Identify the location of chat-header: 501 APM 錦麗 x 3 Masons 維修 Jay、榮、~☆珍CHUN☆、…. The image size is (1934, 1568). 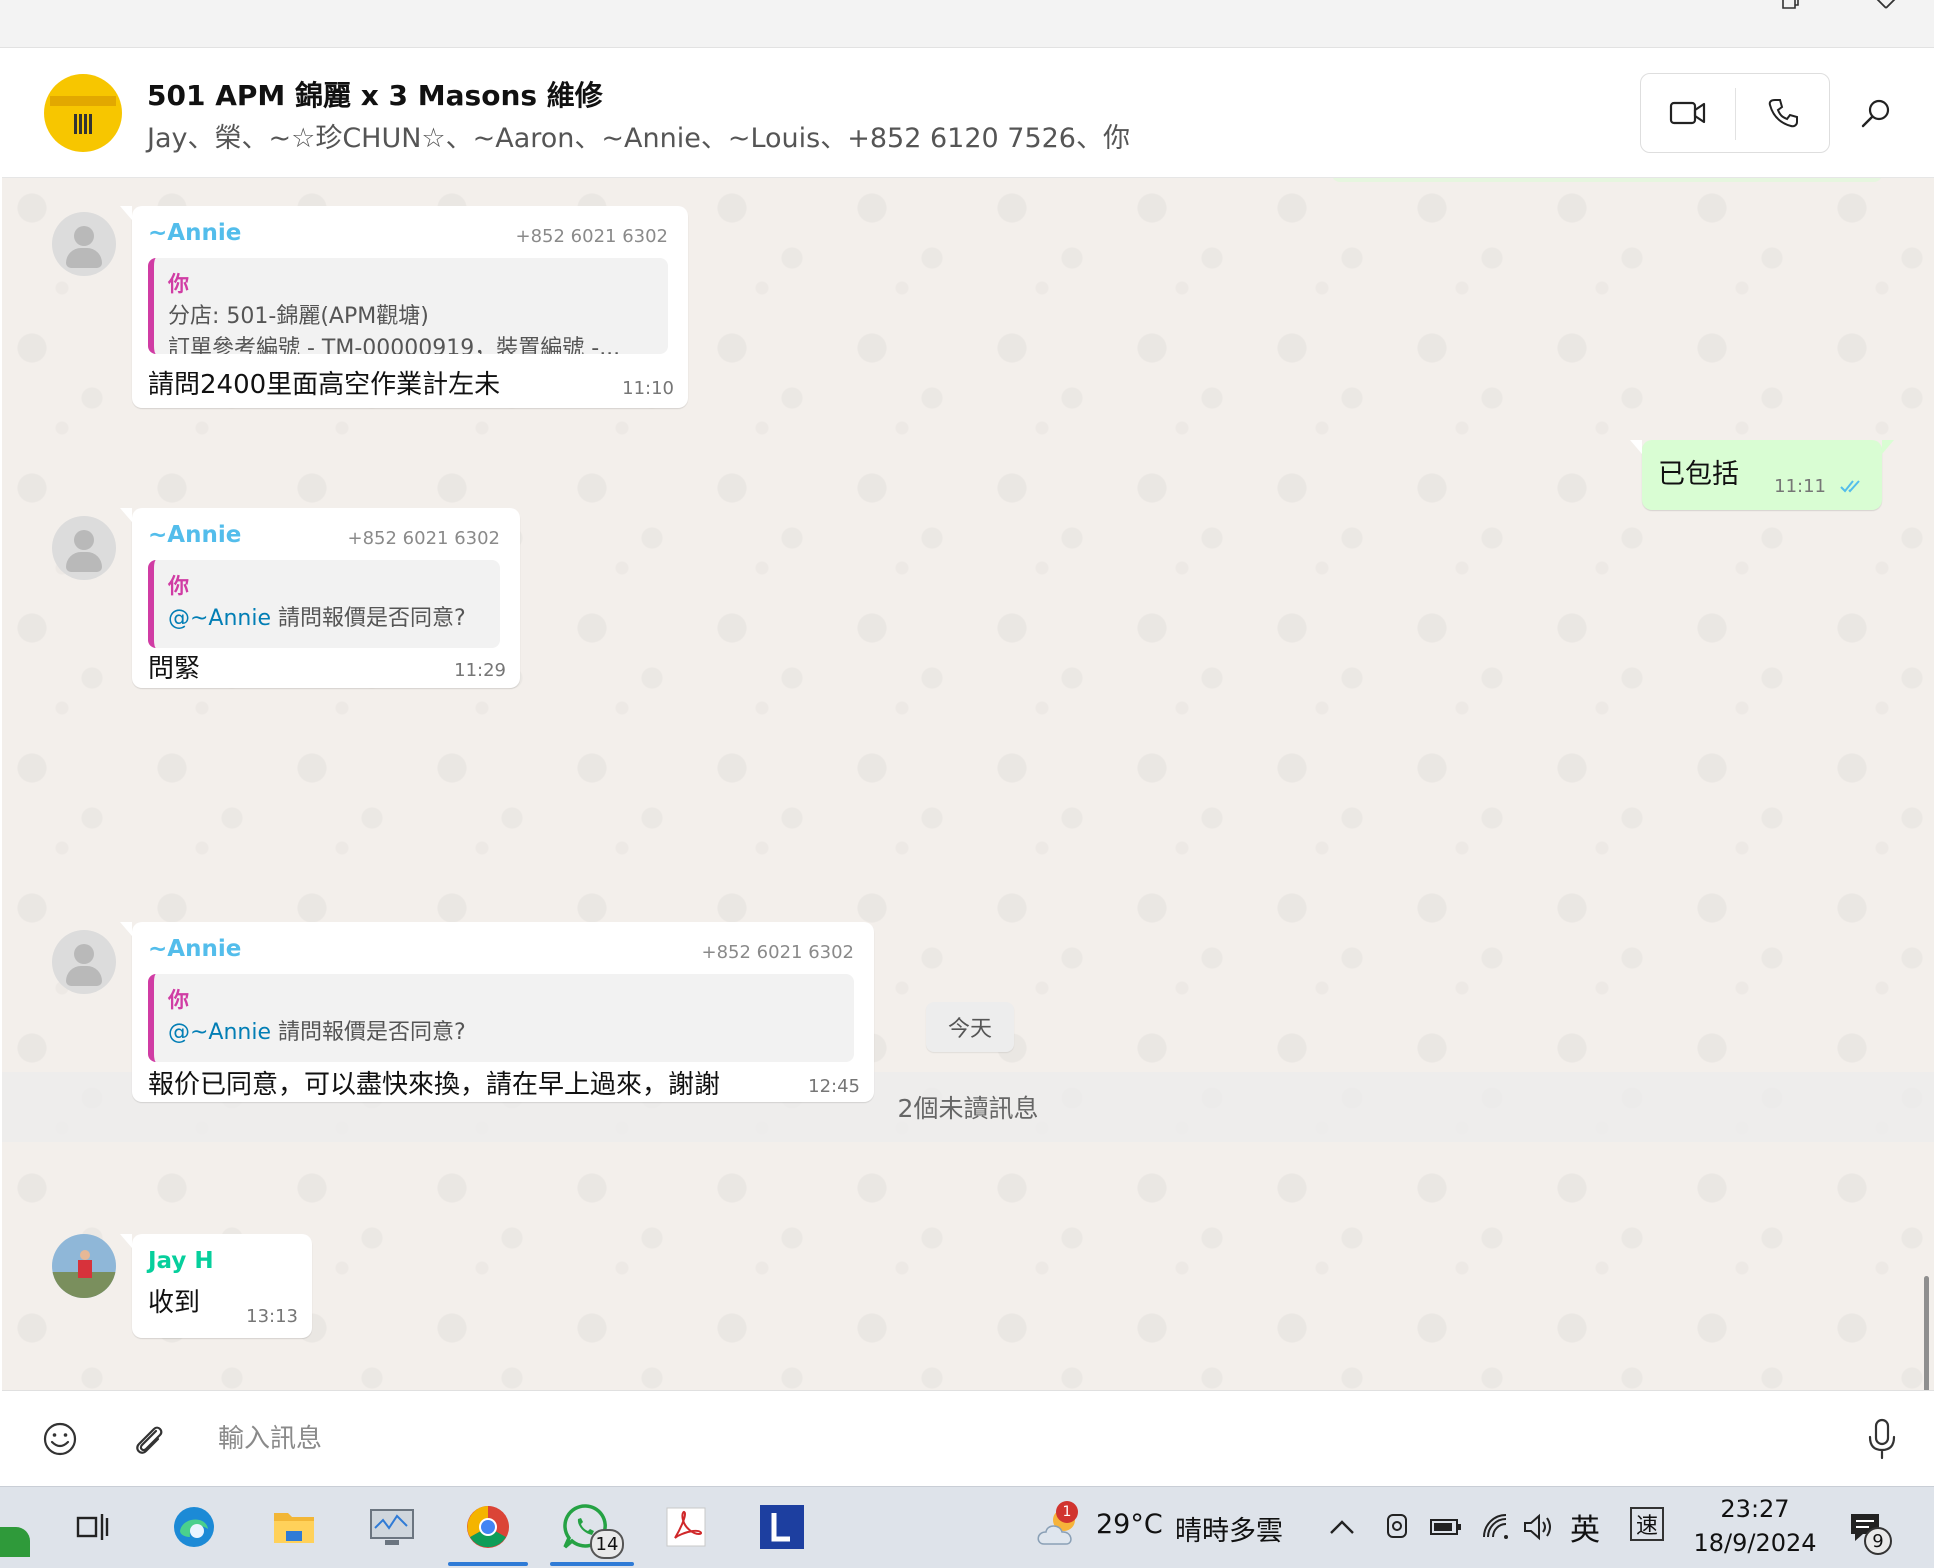
(968, 113).